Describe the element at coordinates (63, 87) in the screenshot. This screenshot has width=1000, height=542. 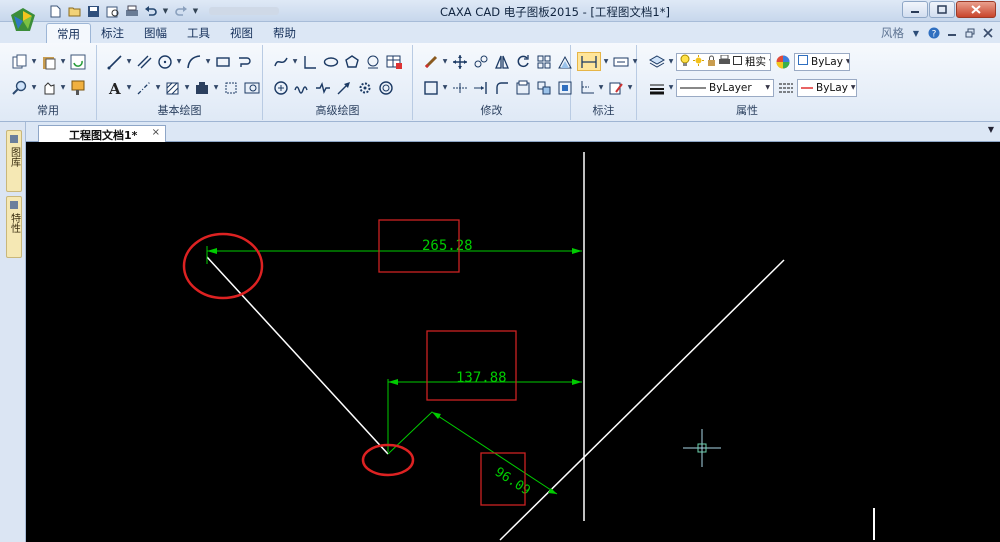
I see `pan-dropdown-icon: ▼` at that location.